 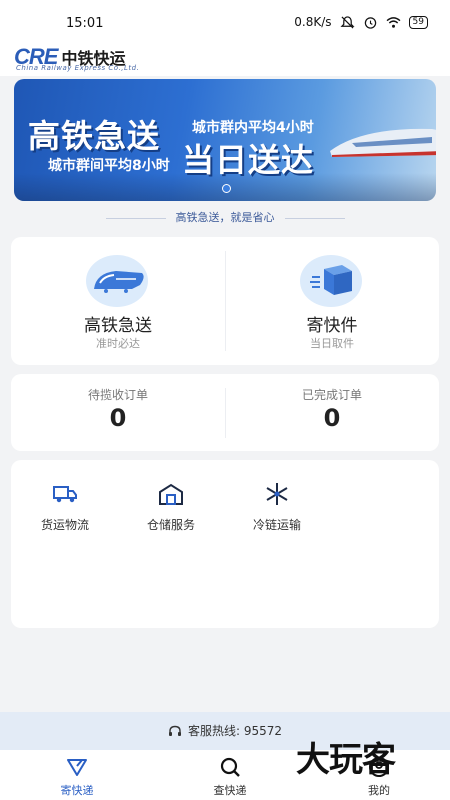 What do you see at coordinates (418, 22) in the screenshot?
I see `battery-level: 59` at bounding box center [418, 22].